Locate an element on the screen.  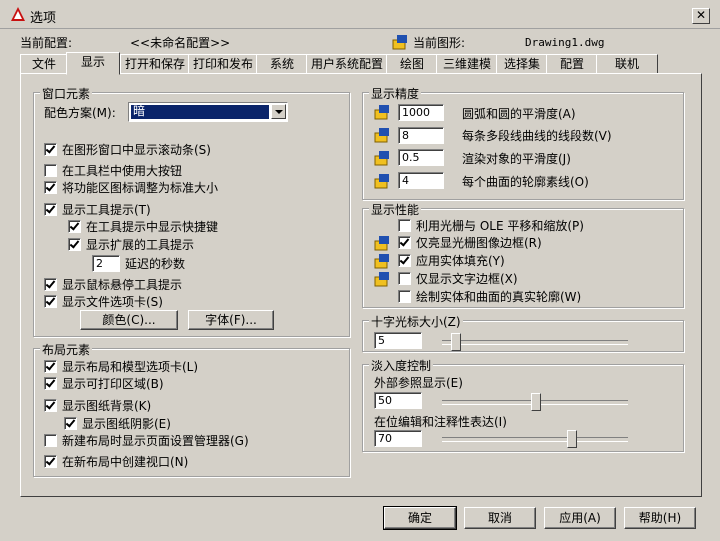
tab-open-save: 打开和保存 is located at coordinates (155, 64).